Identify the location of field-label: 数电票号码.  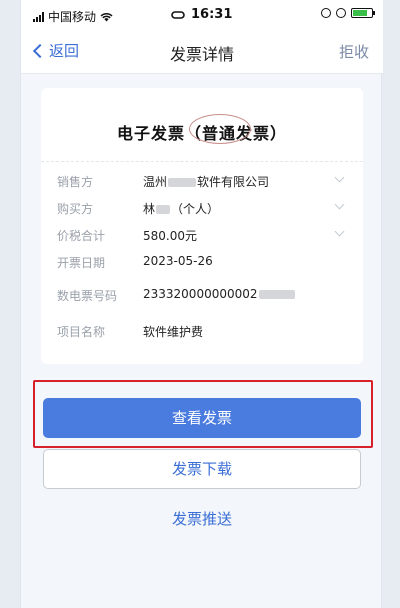
(87, 296).